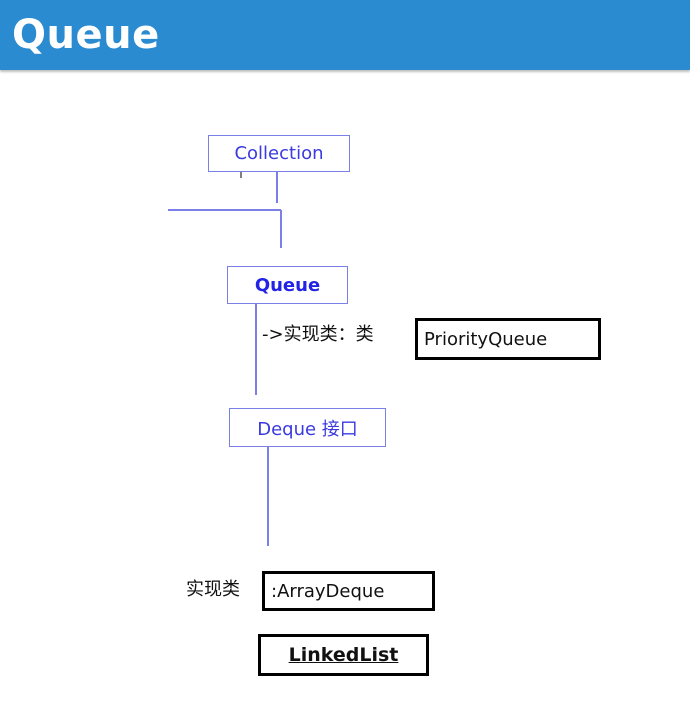 The width and height of the screenshot is (690, 703). What do you see at coordinates (348, 591) in the screenshot?
I see `array-deque-box: :ArrayDeque` at bounding box center [348, 591].